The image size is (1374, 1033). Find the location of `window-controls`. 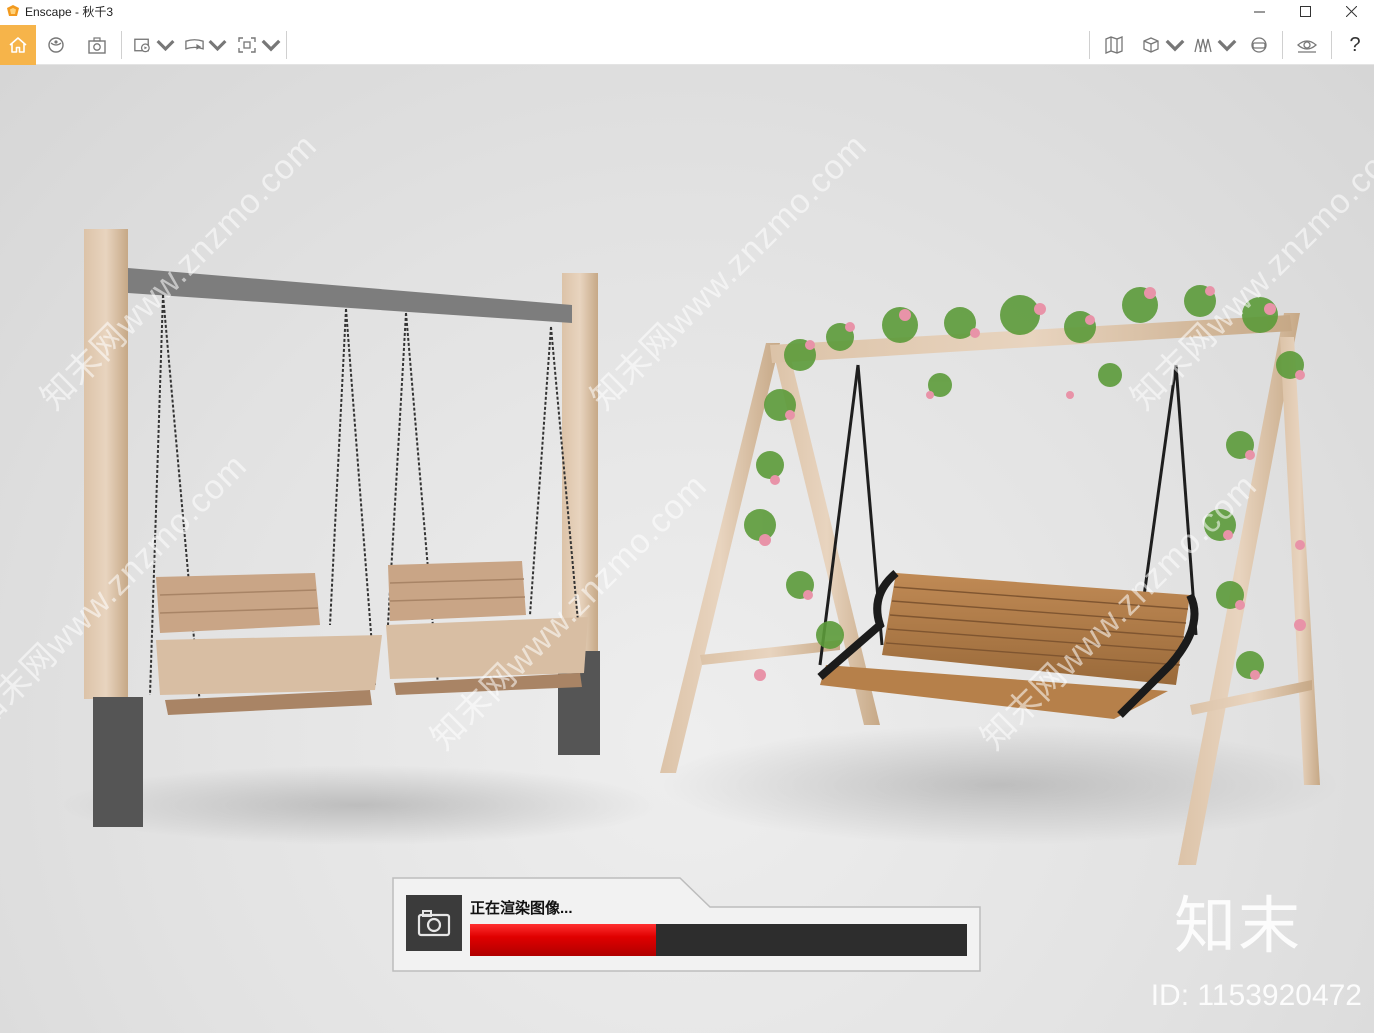

window-controls is located at coordinates (1305, 11).